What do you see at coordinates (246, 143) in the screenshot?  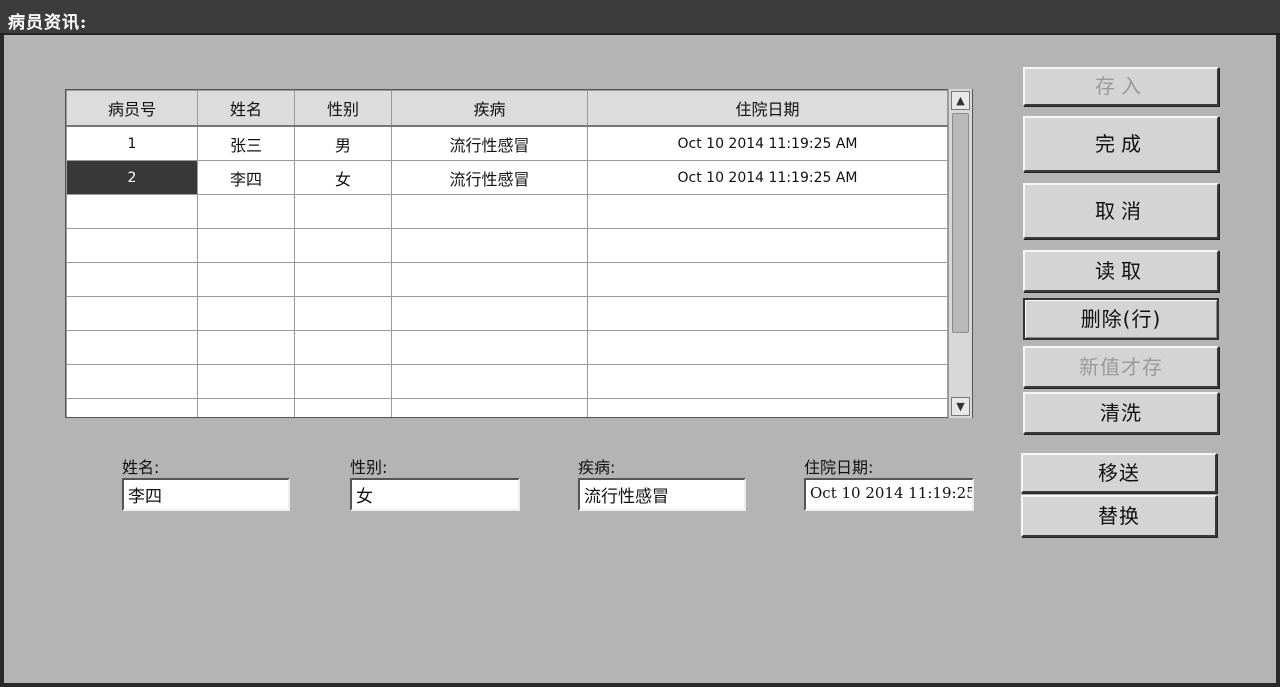 I see `cell-name: 张三` at bounding box center [246, 143].